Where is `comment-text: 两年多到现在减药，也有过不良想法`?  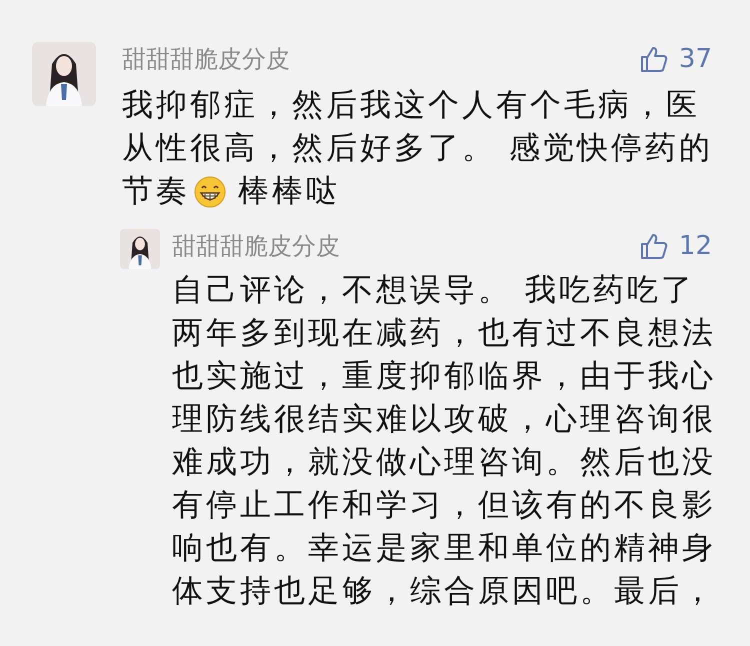 comment-text: 两年多到现在减药，也有过不良想法 is located at coordinates (444, 333).